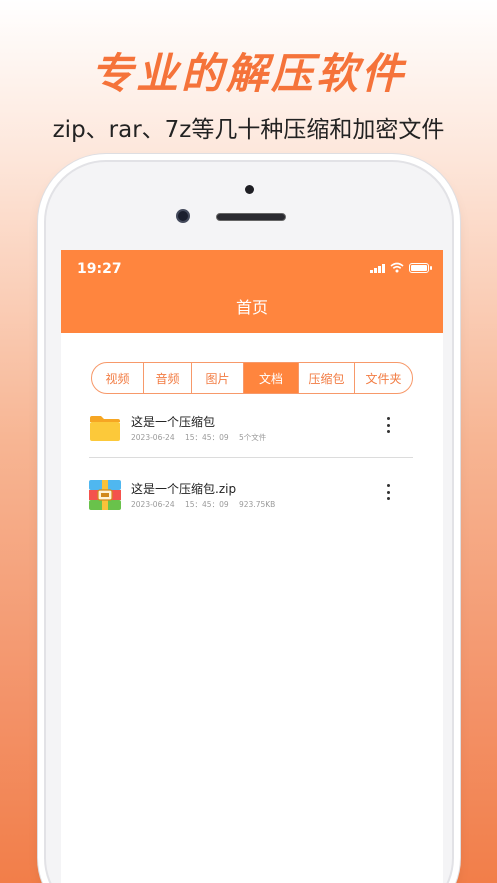 The width and height of the screenshot is (497, 883). What do you see at coordinates (105, 428) in the screenshot?
I see `folder-icon` at bounding box center [105, 428].